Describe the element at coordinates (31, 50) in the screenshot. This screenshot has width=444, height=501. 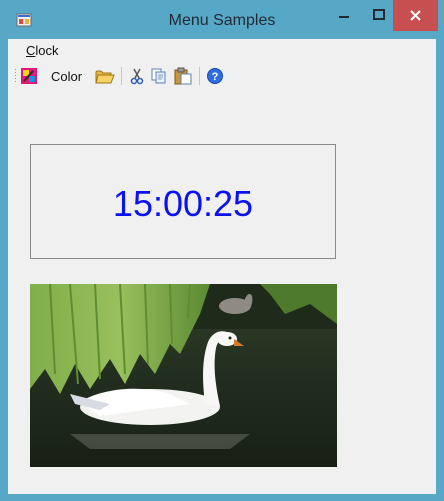
I see `menu-mnemonic: C` at that location.